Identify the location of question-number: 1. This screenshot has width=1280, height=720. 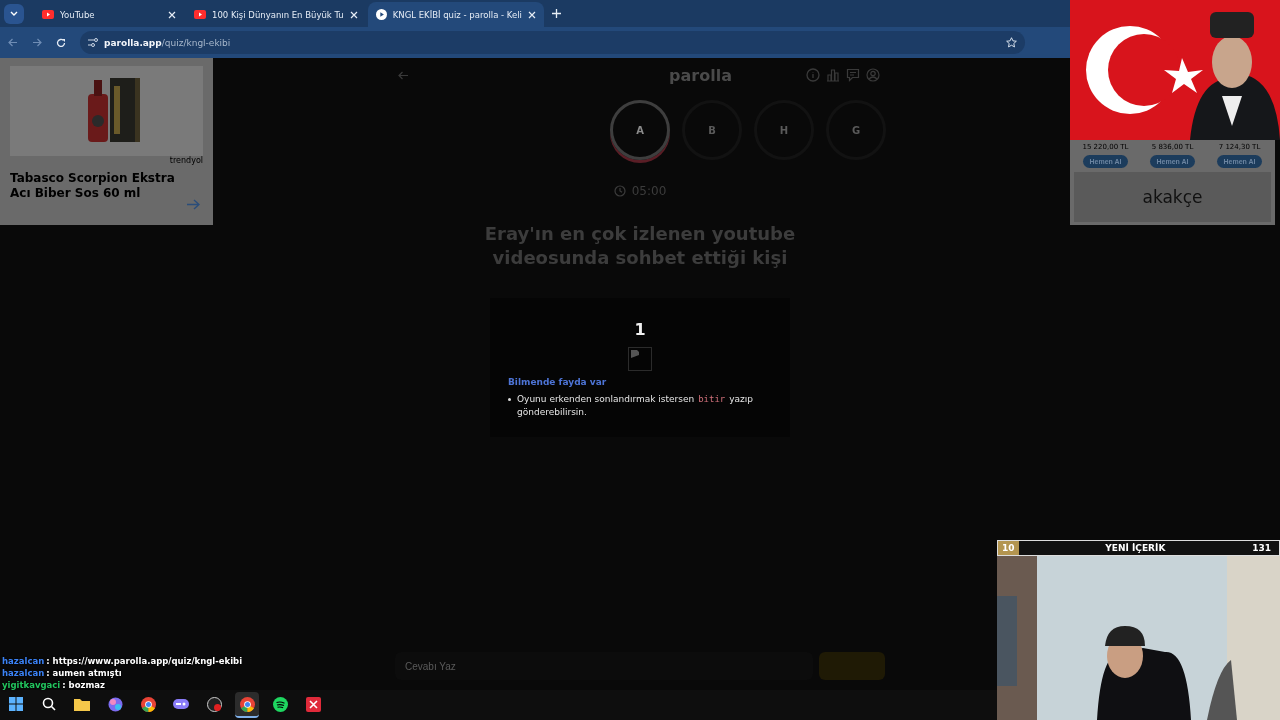
(640, 329).